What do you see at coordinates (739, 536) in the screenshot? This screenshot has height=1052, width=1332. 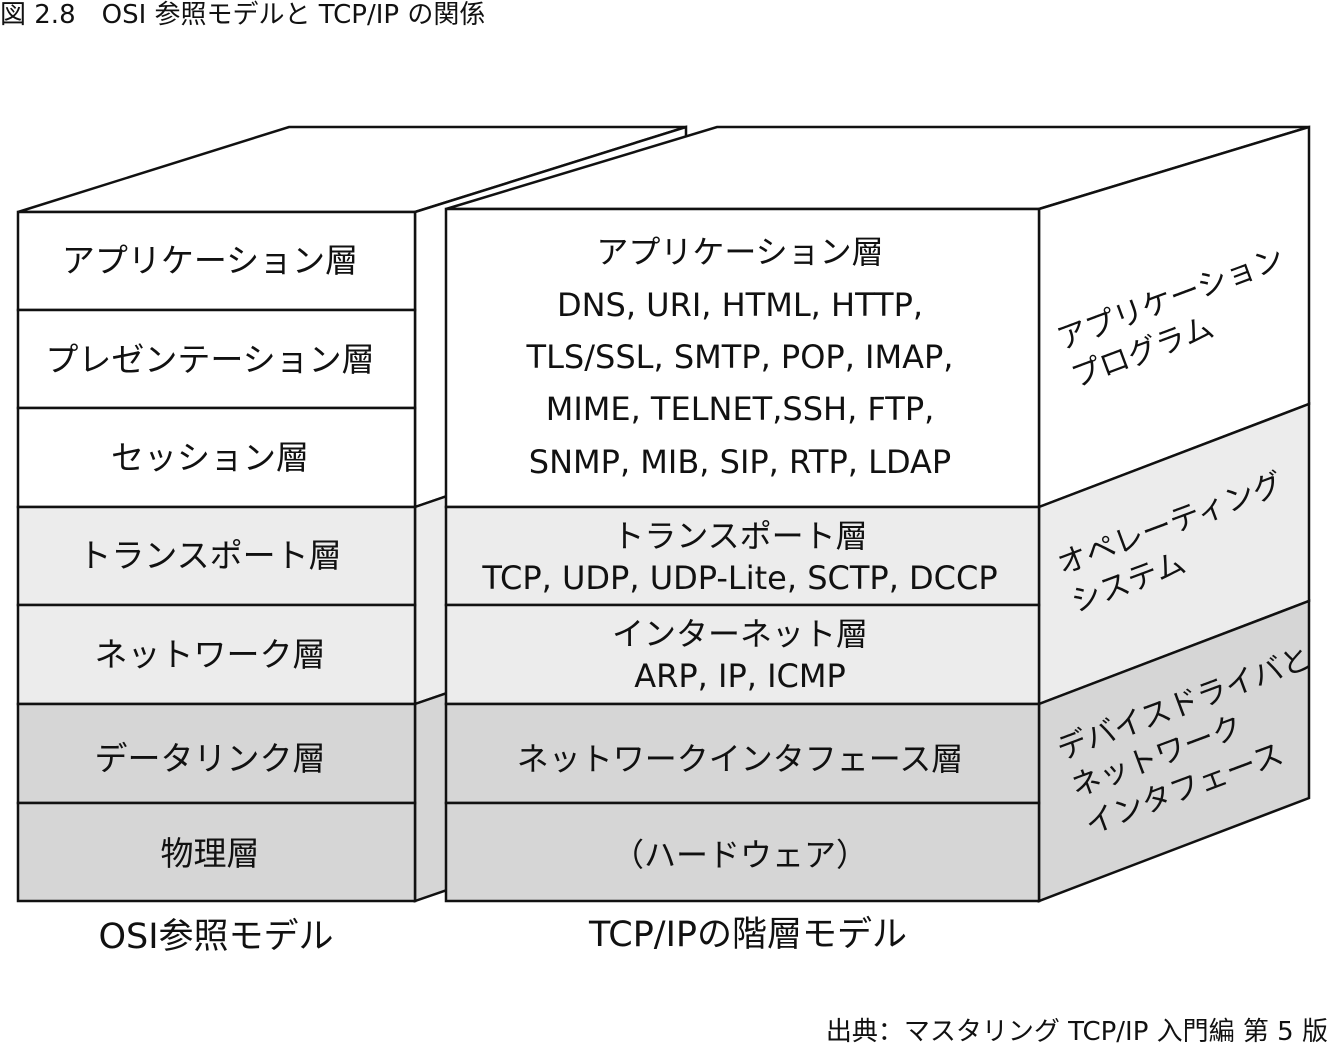 I see `tcpip-transport-name: トランスポート層` at bounding box center [739, 536].